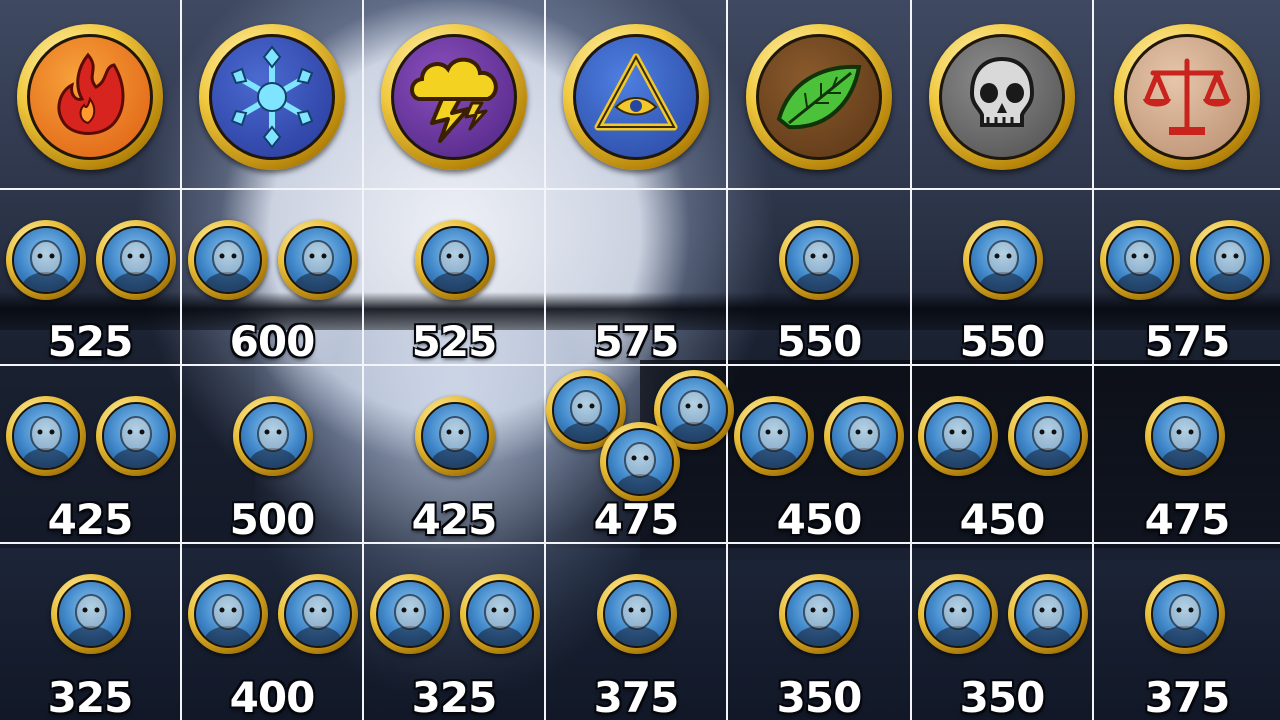 The image size is (1280, 720). I want to click on elf-boy-portrait-icon, so click(91, 614).